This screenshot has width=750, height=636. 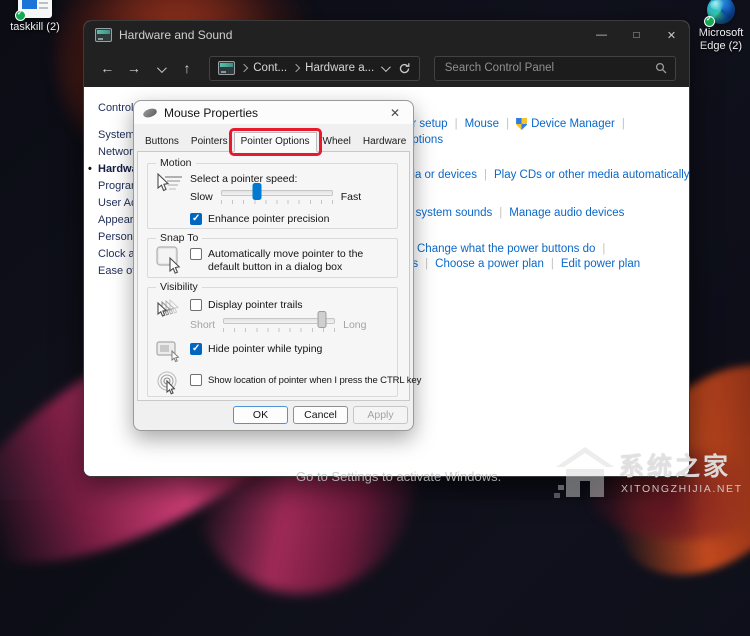 What do you see at coordinates (150, 112) in the screenshot?
I see `mouse-icon` at bounding box center [150, 112].